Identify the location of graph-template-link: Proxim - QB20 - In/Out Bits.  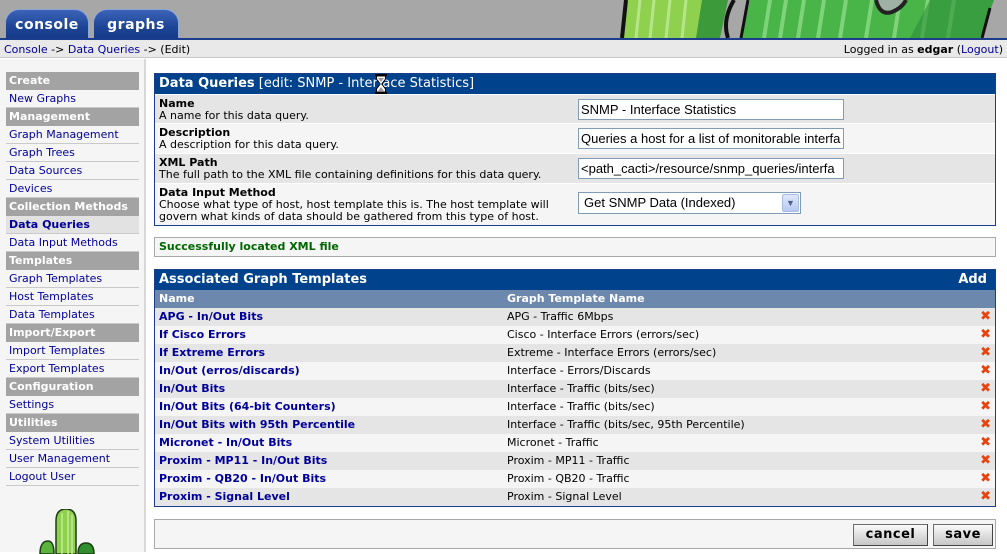
(242, 478).